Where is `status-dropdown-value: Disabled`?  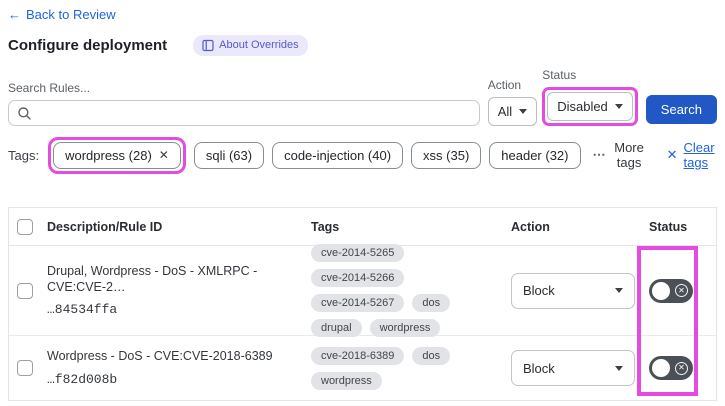
status-dropdown-value: Disabled is located at coordinates (582, 106).